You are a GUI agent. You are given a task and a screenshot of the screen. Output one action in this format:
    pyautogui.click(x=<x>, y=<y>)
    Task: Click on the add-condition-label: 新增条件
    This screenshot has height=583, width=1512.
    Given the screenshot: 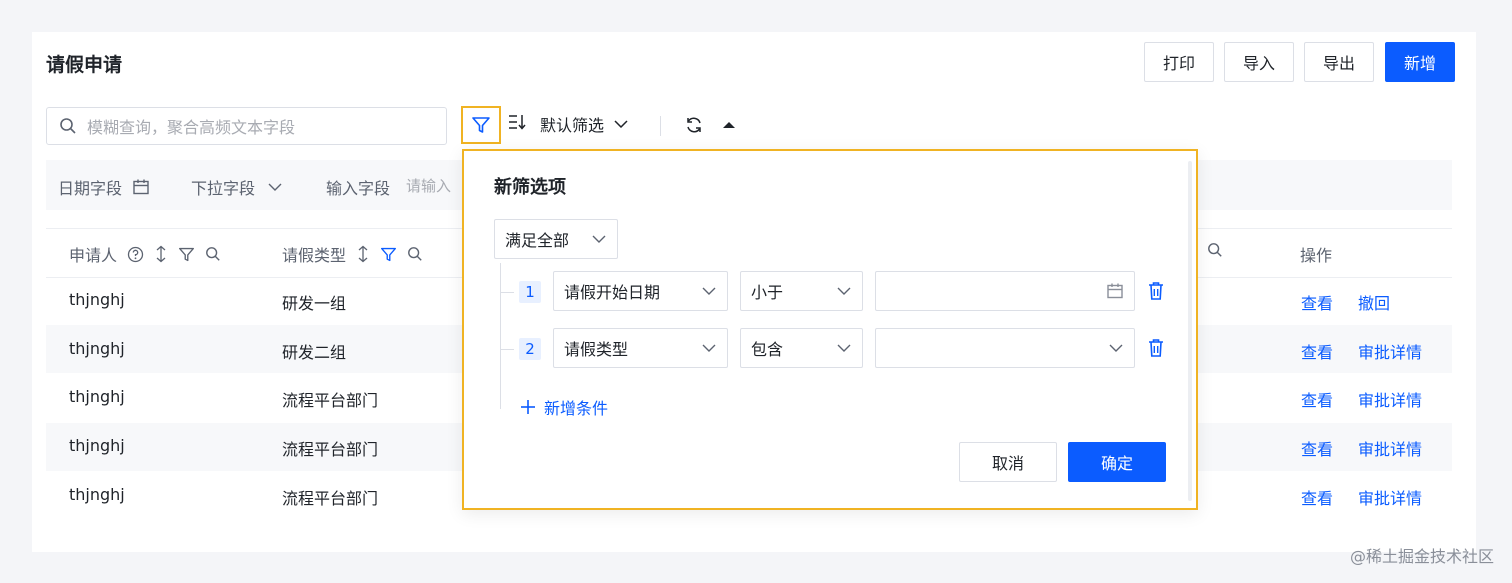 What is the action you would take?
    pyautogui.click(x=576, y=408)
    